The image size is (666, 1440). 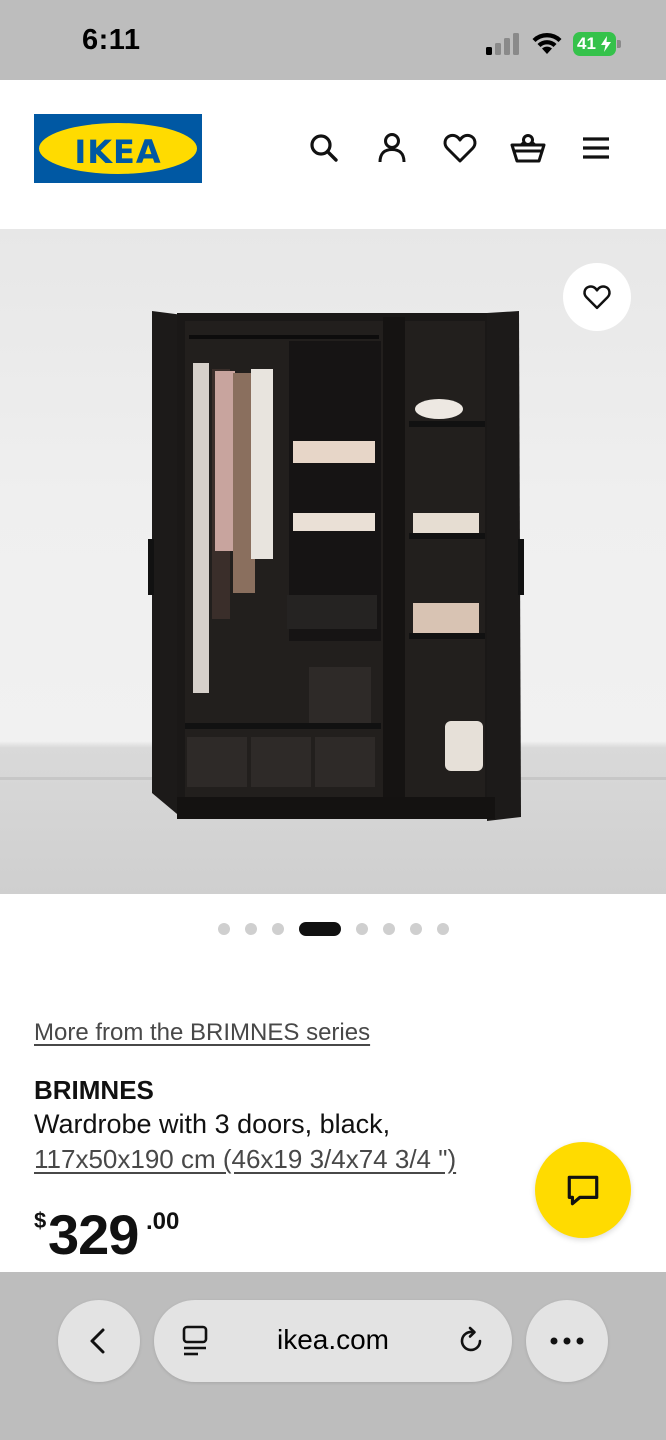 I want to click on cellular-signal-icon, so click(x=504, y=44).